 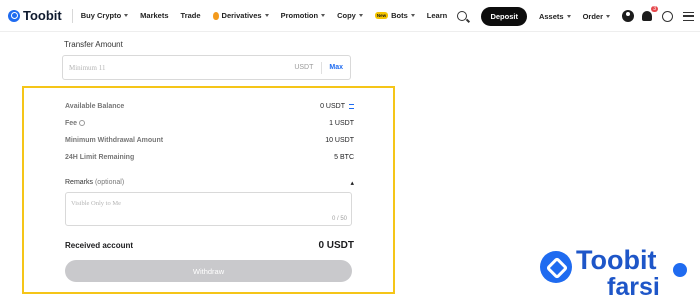 What do you see at coordinates (339, 140) in the screenshot?
I see `min-withdrawal-value: 10 USDT` at bounding box center [339, 140].